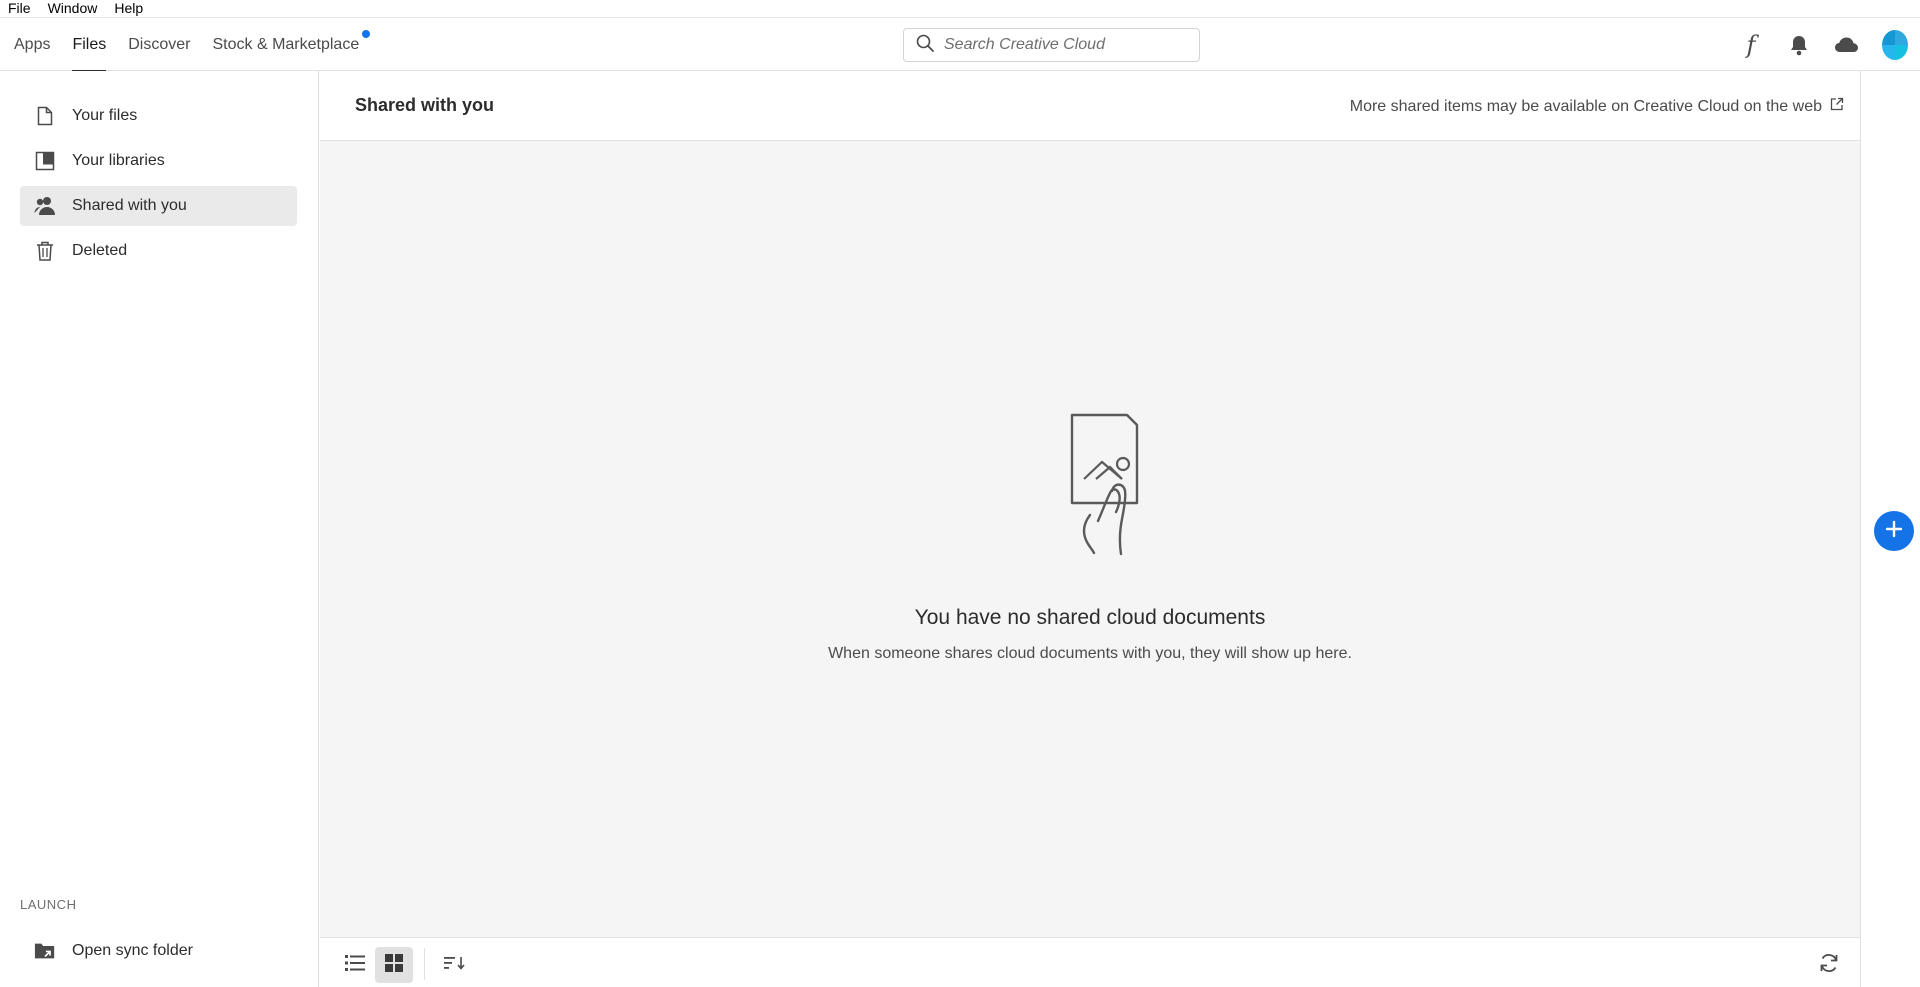 The height and width of the screenshot is (987, 1920). Describe the element at coordinates (45, 116) in the screenshot. I see `file-icon` at that location.